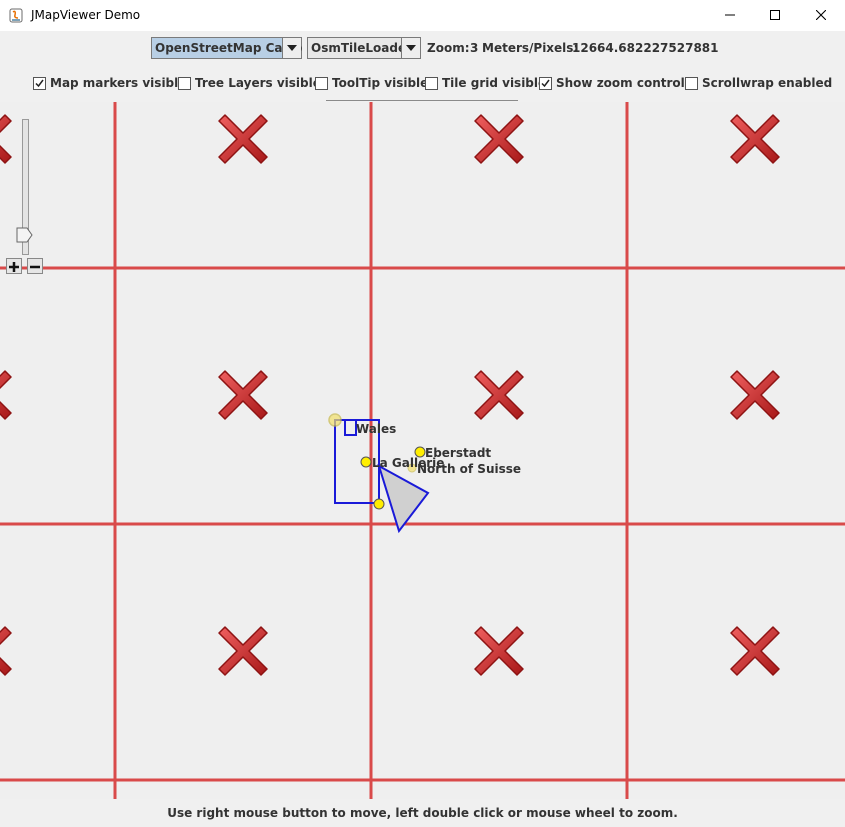  I want to click on checkbox-label: Map markers visible, so click(118, 83).